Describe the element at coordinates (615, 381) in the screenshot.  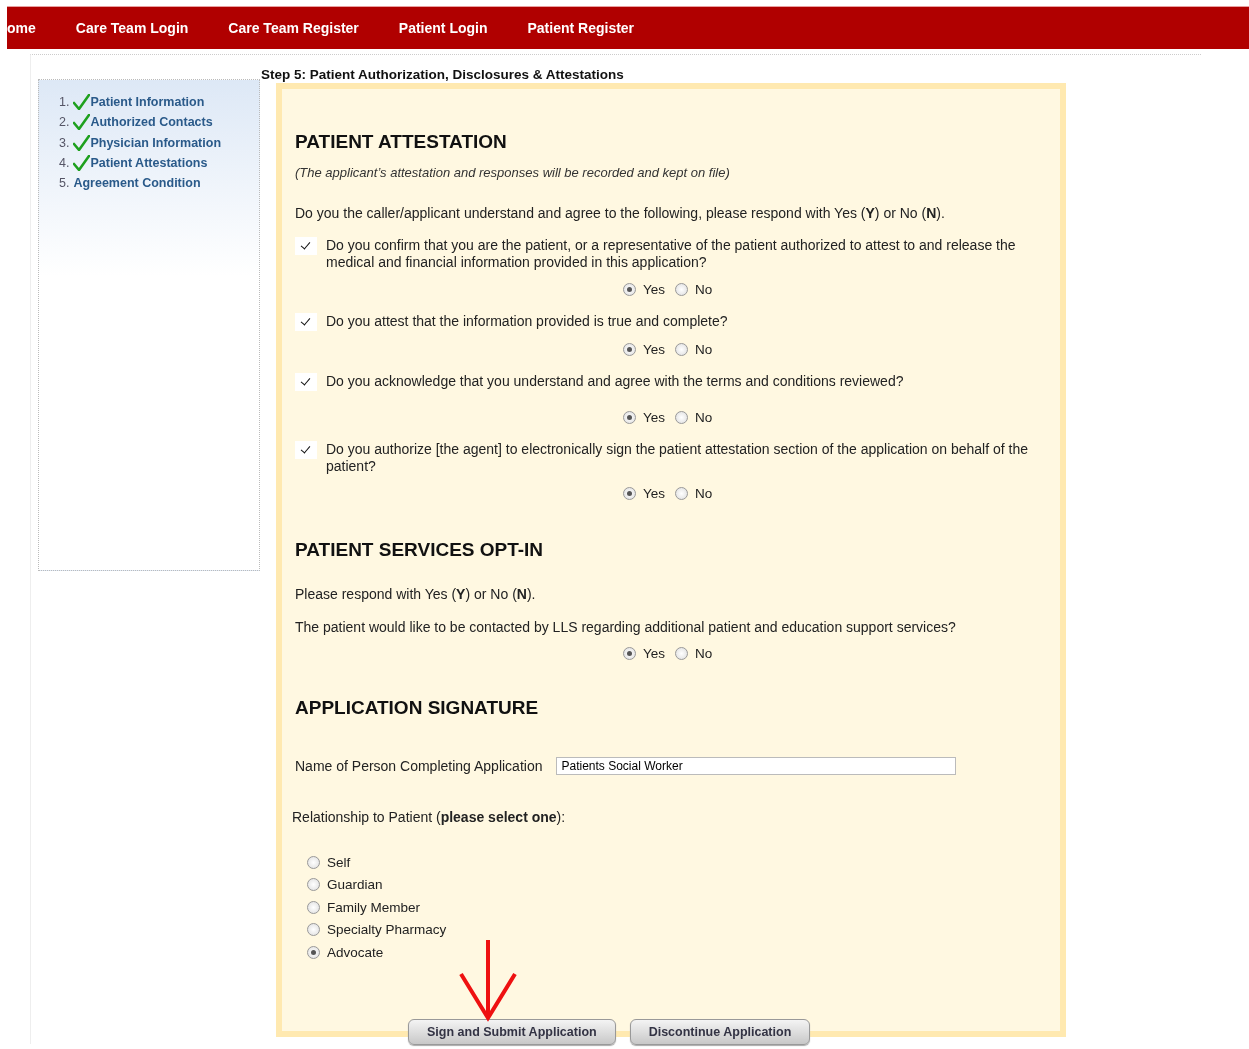
I see `question-text: Do you acknowledge that you understand and agree with the terms and conditions reviewed?` at that location.